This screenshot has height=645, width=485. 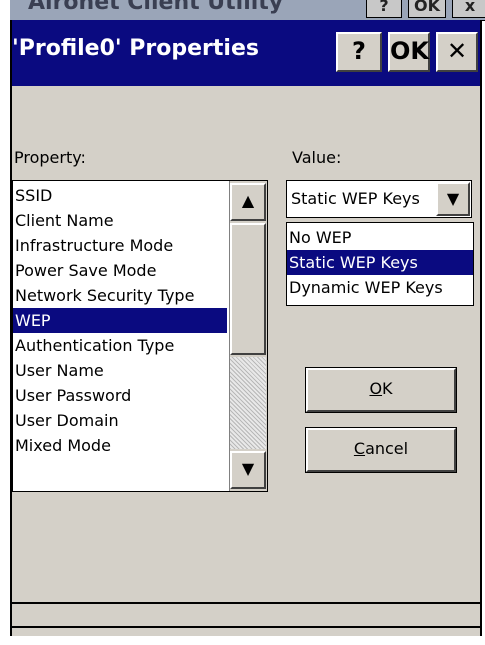 What do you see at coordinates (120, 220) in the screenshot?
I see `property-item-client-name: Client Name` at bounding box center [120, 220].